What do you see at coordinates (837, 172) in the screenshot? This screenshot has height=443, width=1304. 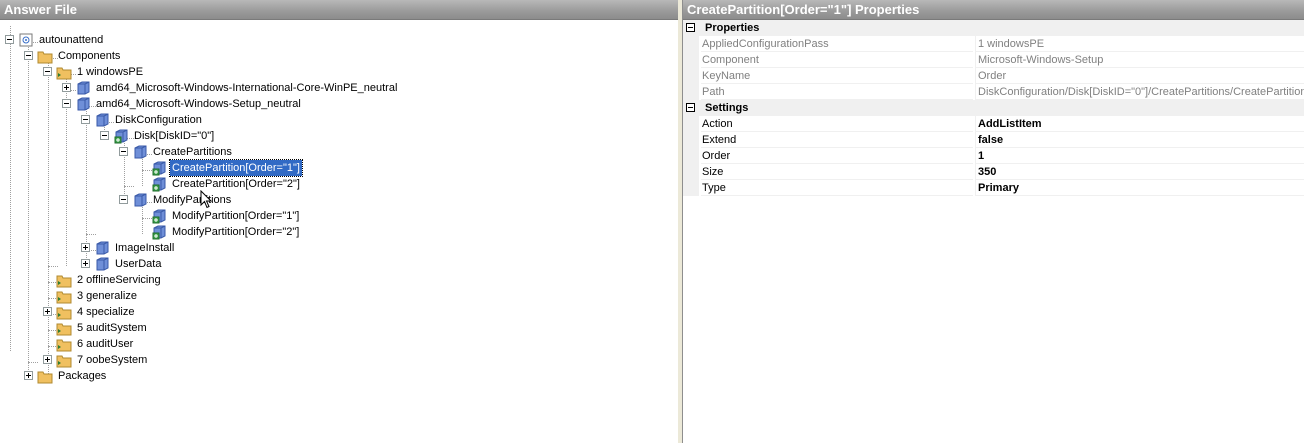 I see `property-name: Size` at bounding box center [837, 172].